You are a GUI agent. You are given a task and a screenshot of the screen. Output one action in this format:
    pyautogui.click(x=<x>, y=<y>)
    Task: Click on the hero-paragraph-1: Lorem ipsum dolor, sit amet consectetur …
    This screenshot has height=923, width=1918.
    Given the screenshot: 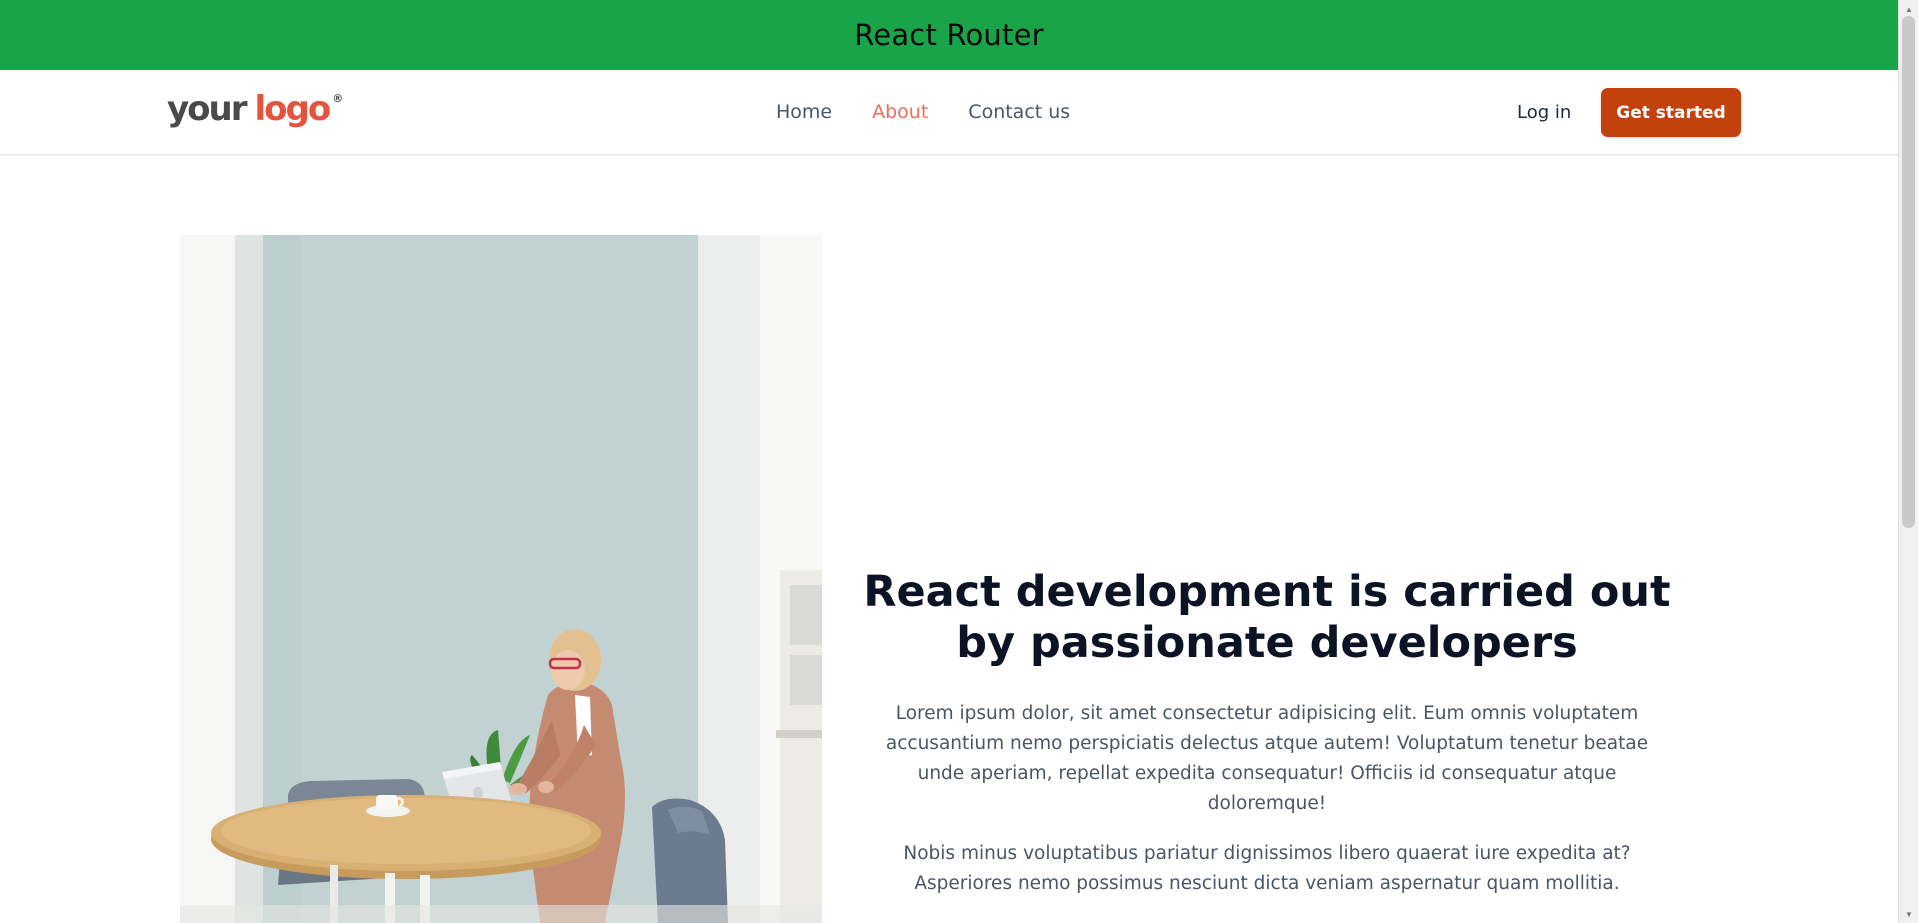 What is the action you would take?
    pyautogui.click(x=1267, y=758)
    